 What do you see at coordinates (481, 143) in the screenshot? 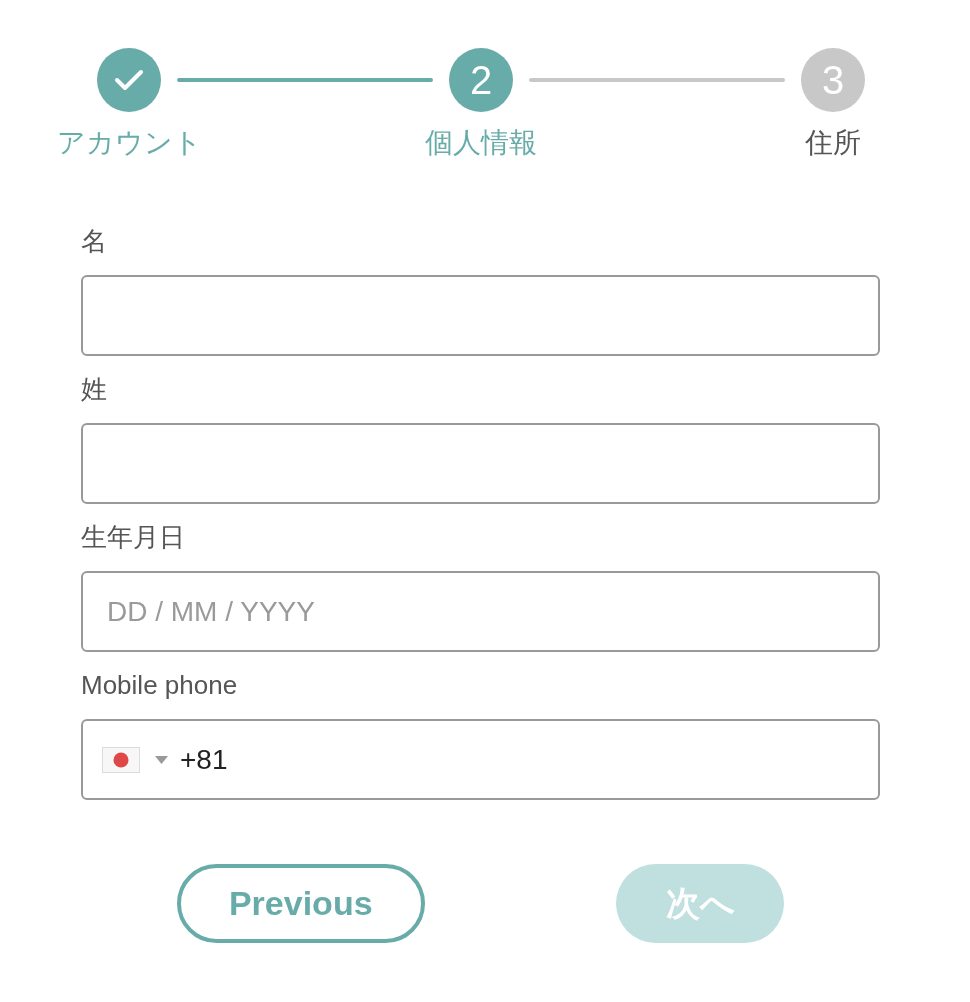
I see `step-label: 個人情報` at bounding box center [481, 143].